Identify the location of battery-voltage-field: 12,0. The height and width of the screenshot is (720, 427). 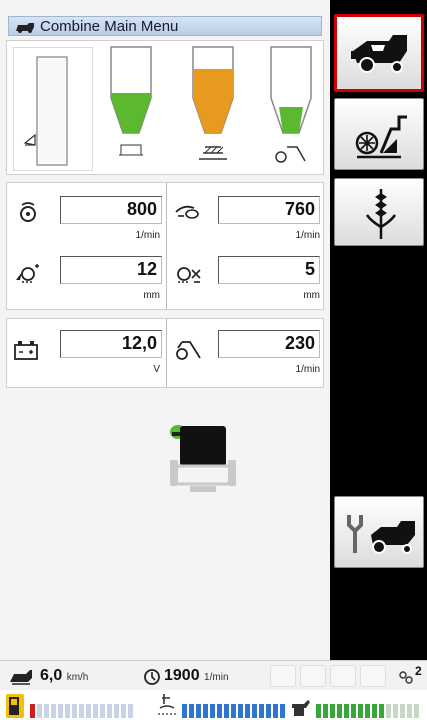
(111, 344).